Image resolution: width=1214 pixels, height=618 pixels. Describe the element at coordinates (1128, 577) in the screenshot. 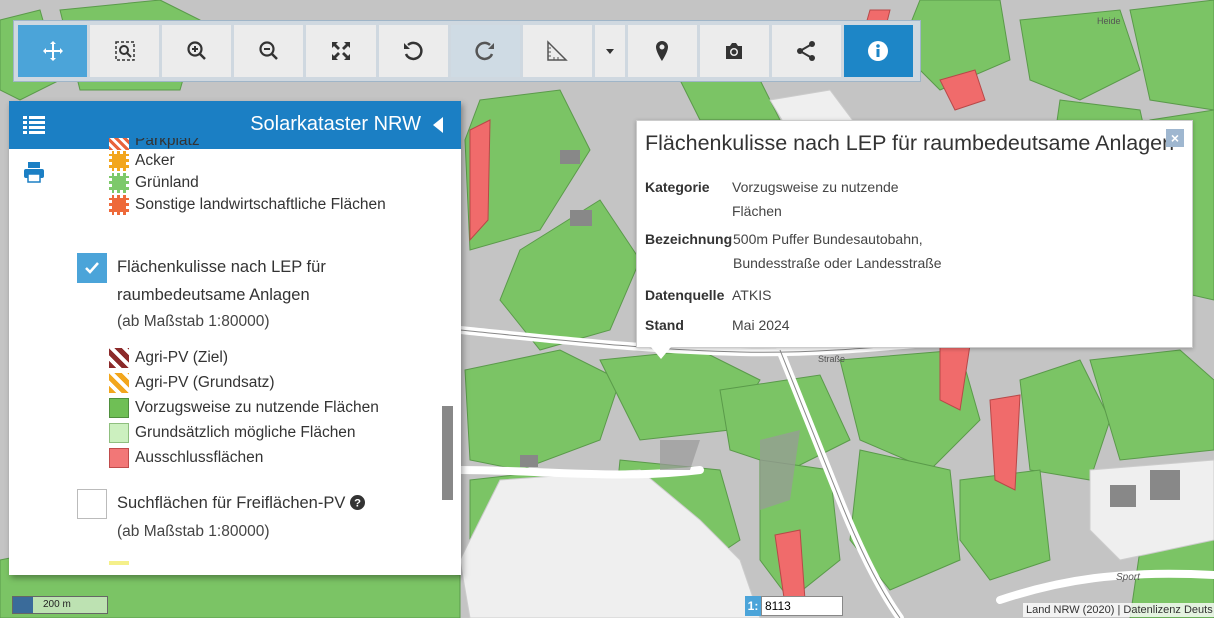

I see `map-label-sport: Sport` at that location.